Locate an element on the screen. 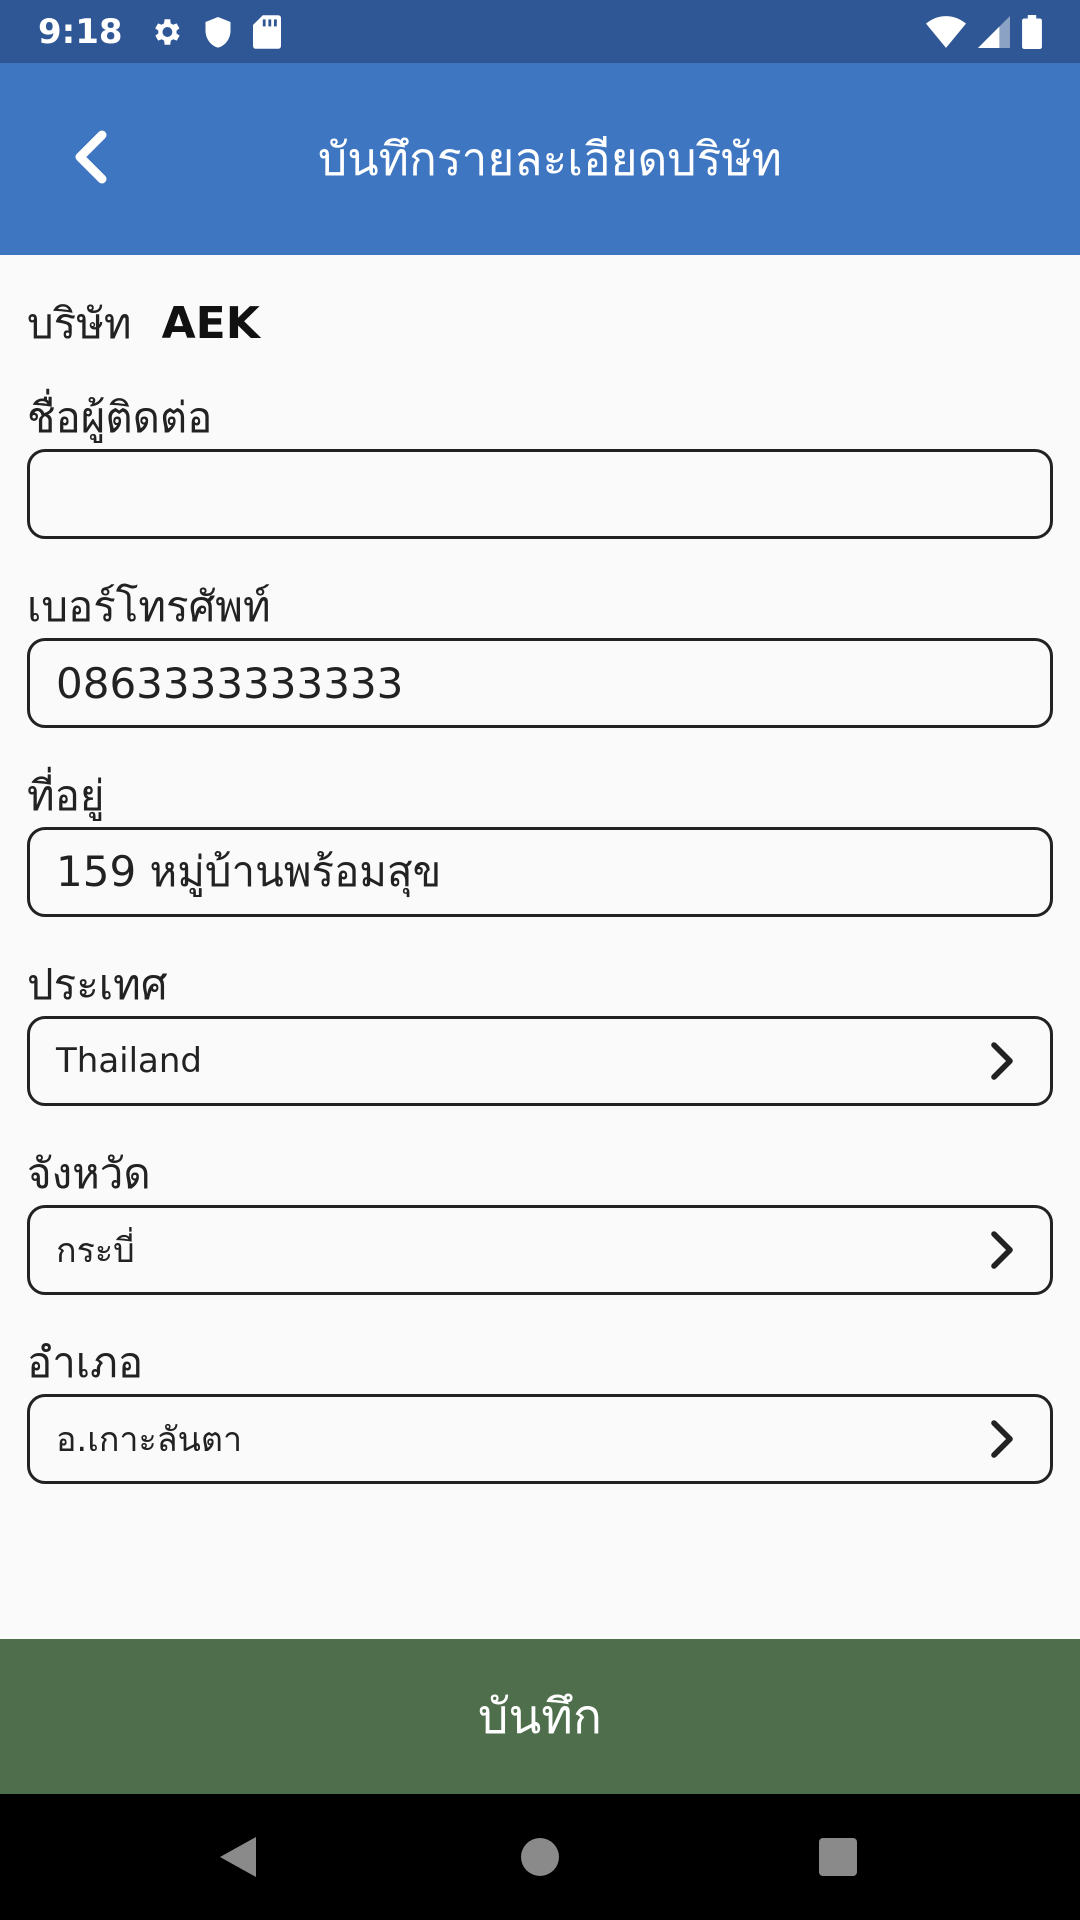  status-left-icons is located at coordinates (215, 31).